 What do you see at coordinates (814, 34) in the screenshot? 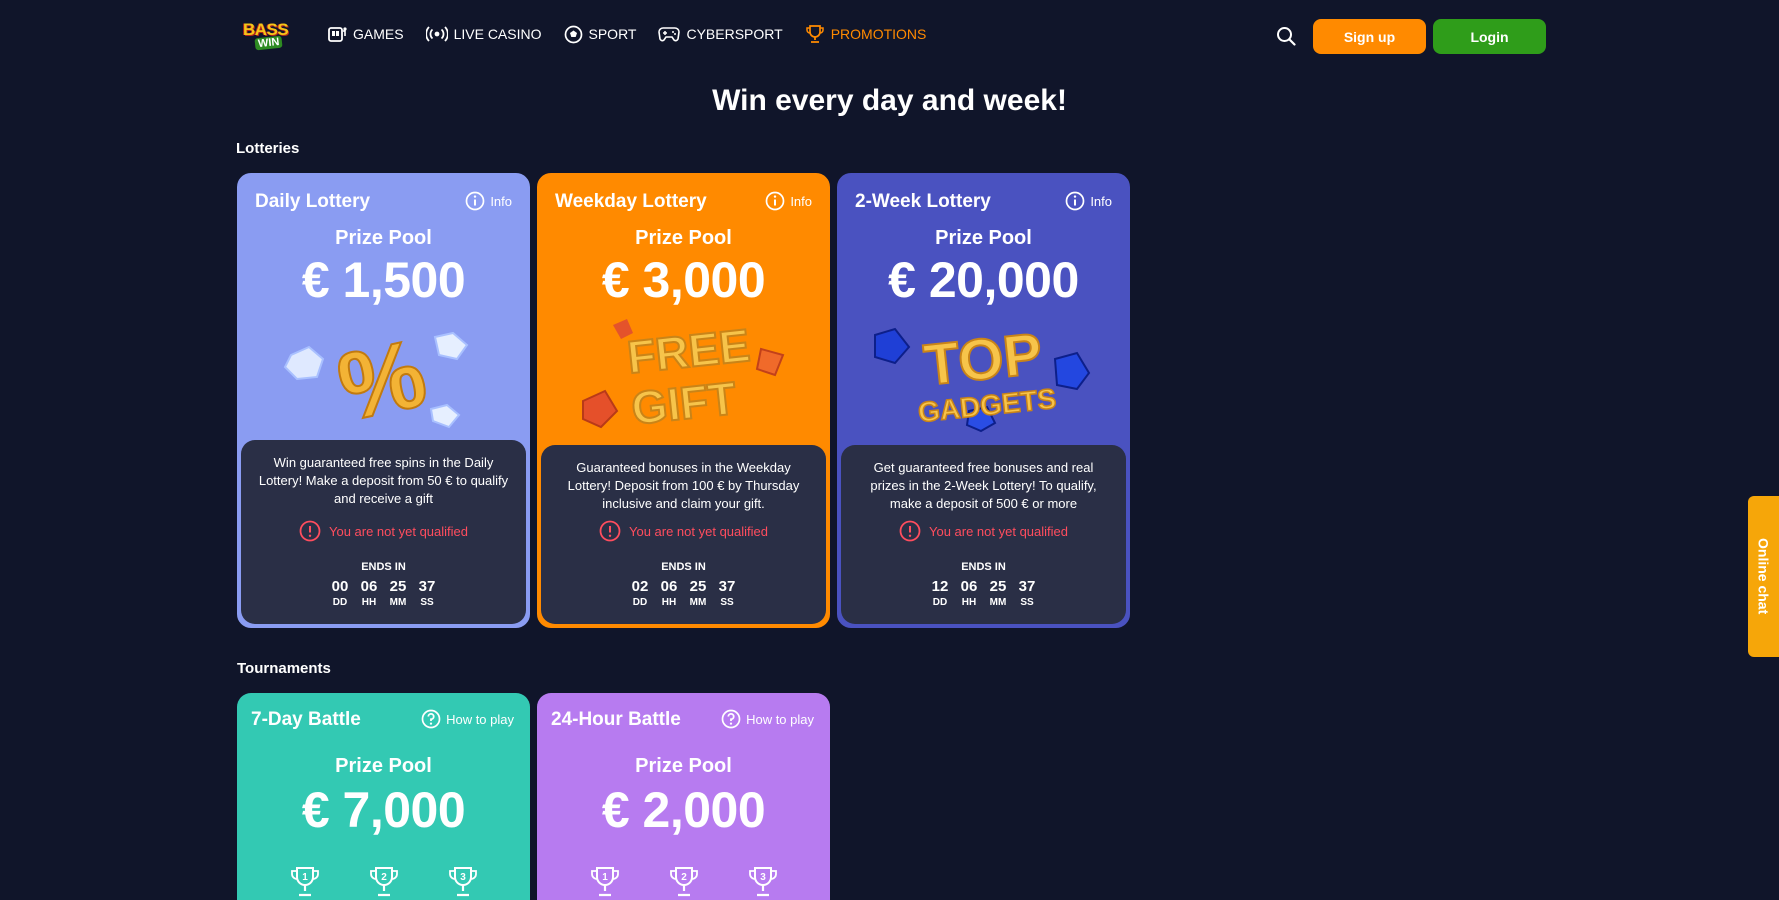
I see `trophy-icon` at bounding box center [814, 34].